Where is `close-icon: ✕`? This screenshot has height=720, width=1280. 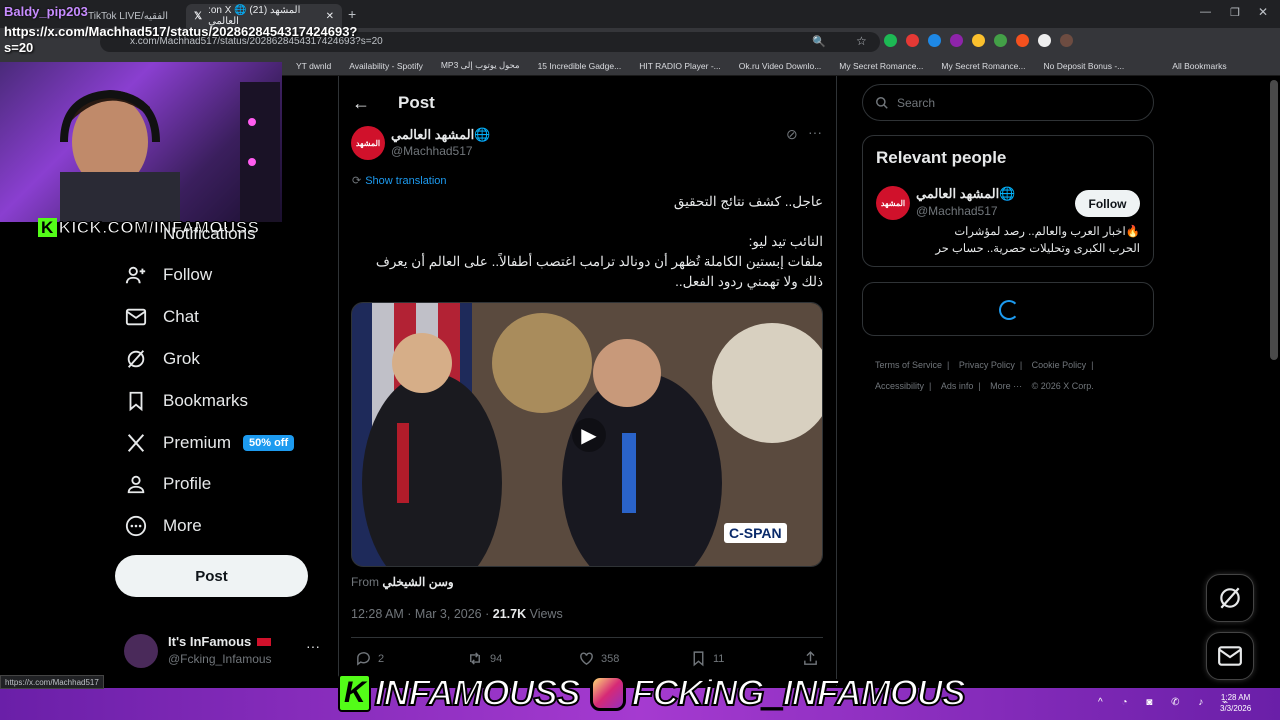 close-icon: ✕ is located at coordinates (330, 16).